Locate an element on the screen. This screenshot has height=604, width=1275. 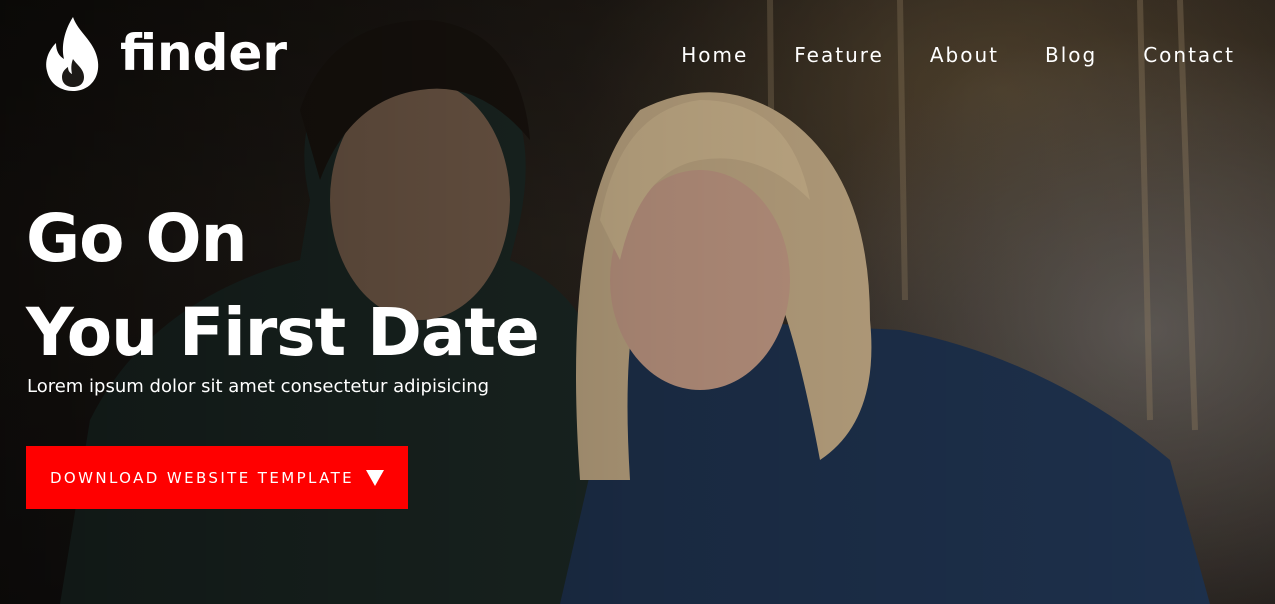
nav-item-feature: Feature is located at coordinates (839, 55).